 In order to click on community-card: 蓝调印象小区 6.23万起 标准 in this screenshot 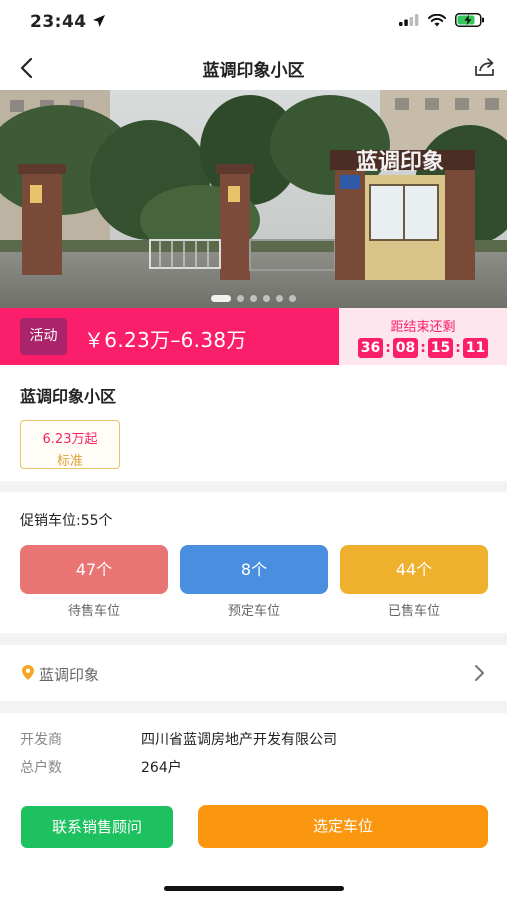, I will do `click(253, 423)`.